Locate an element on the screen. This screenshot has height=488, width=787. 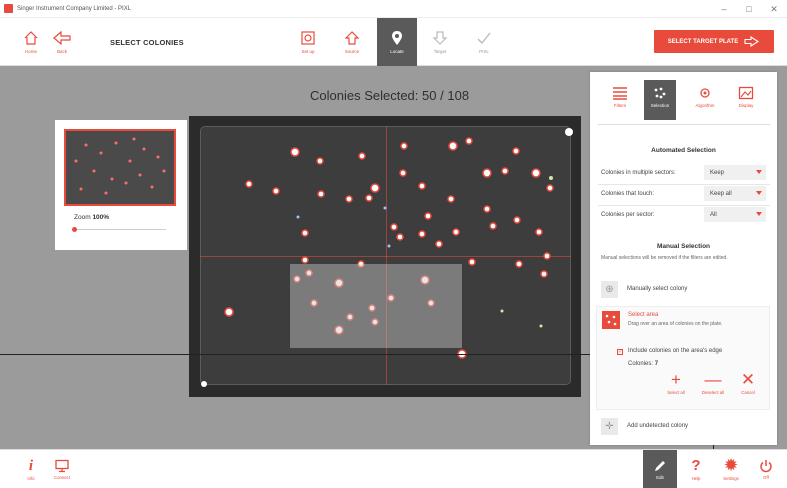
colonies-per-sector-label: Colonies per sector: is located at coordinates (628, 215).